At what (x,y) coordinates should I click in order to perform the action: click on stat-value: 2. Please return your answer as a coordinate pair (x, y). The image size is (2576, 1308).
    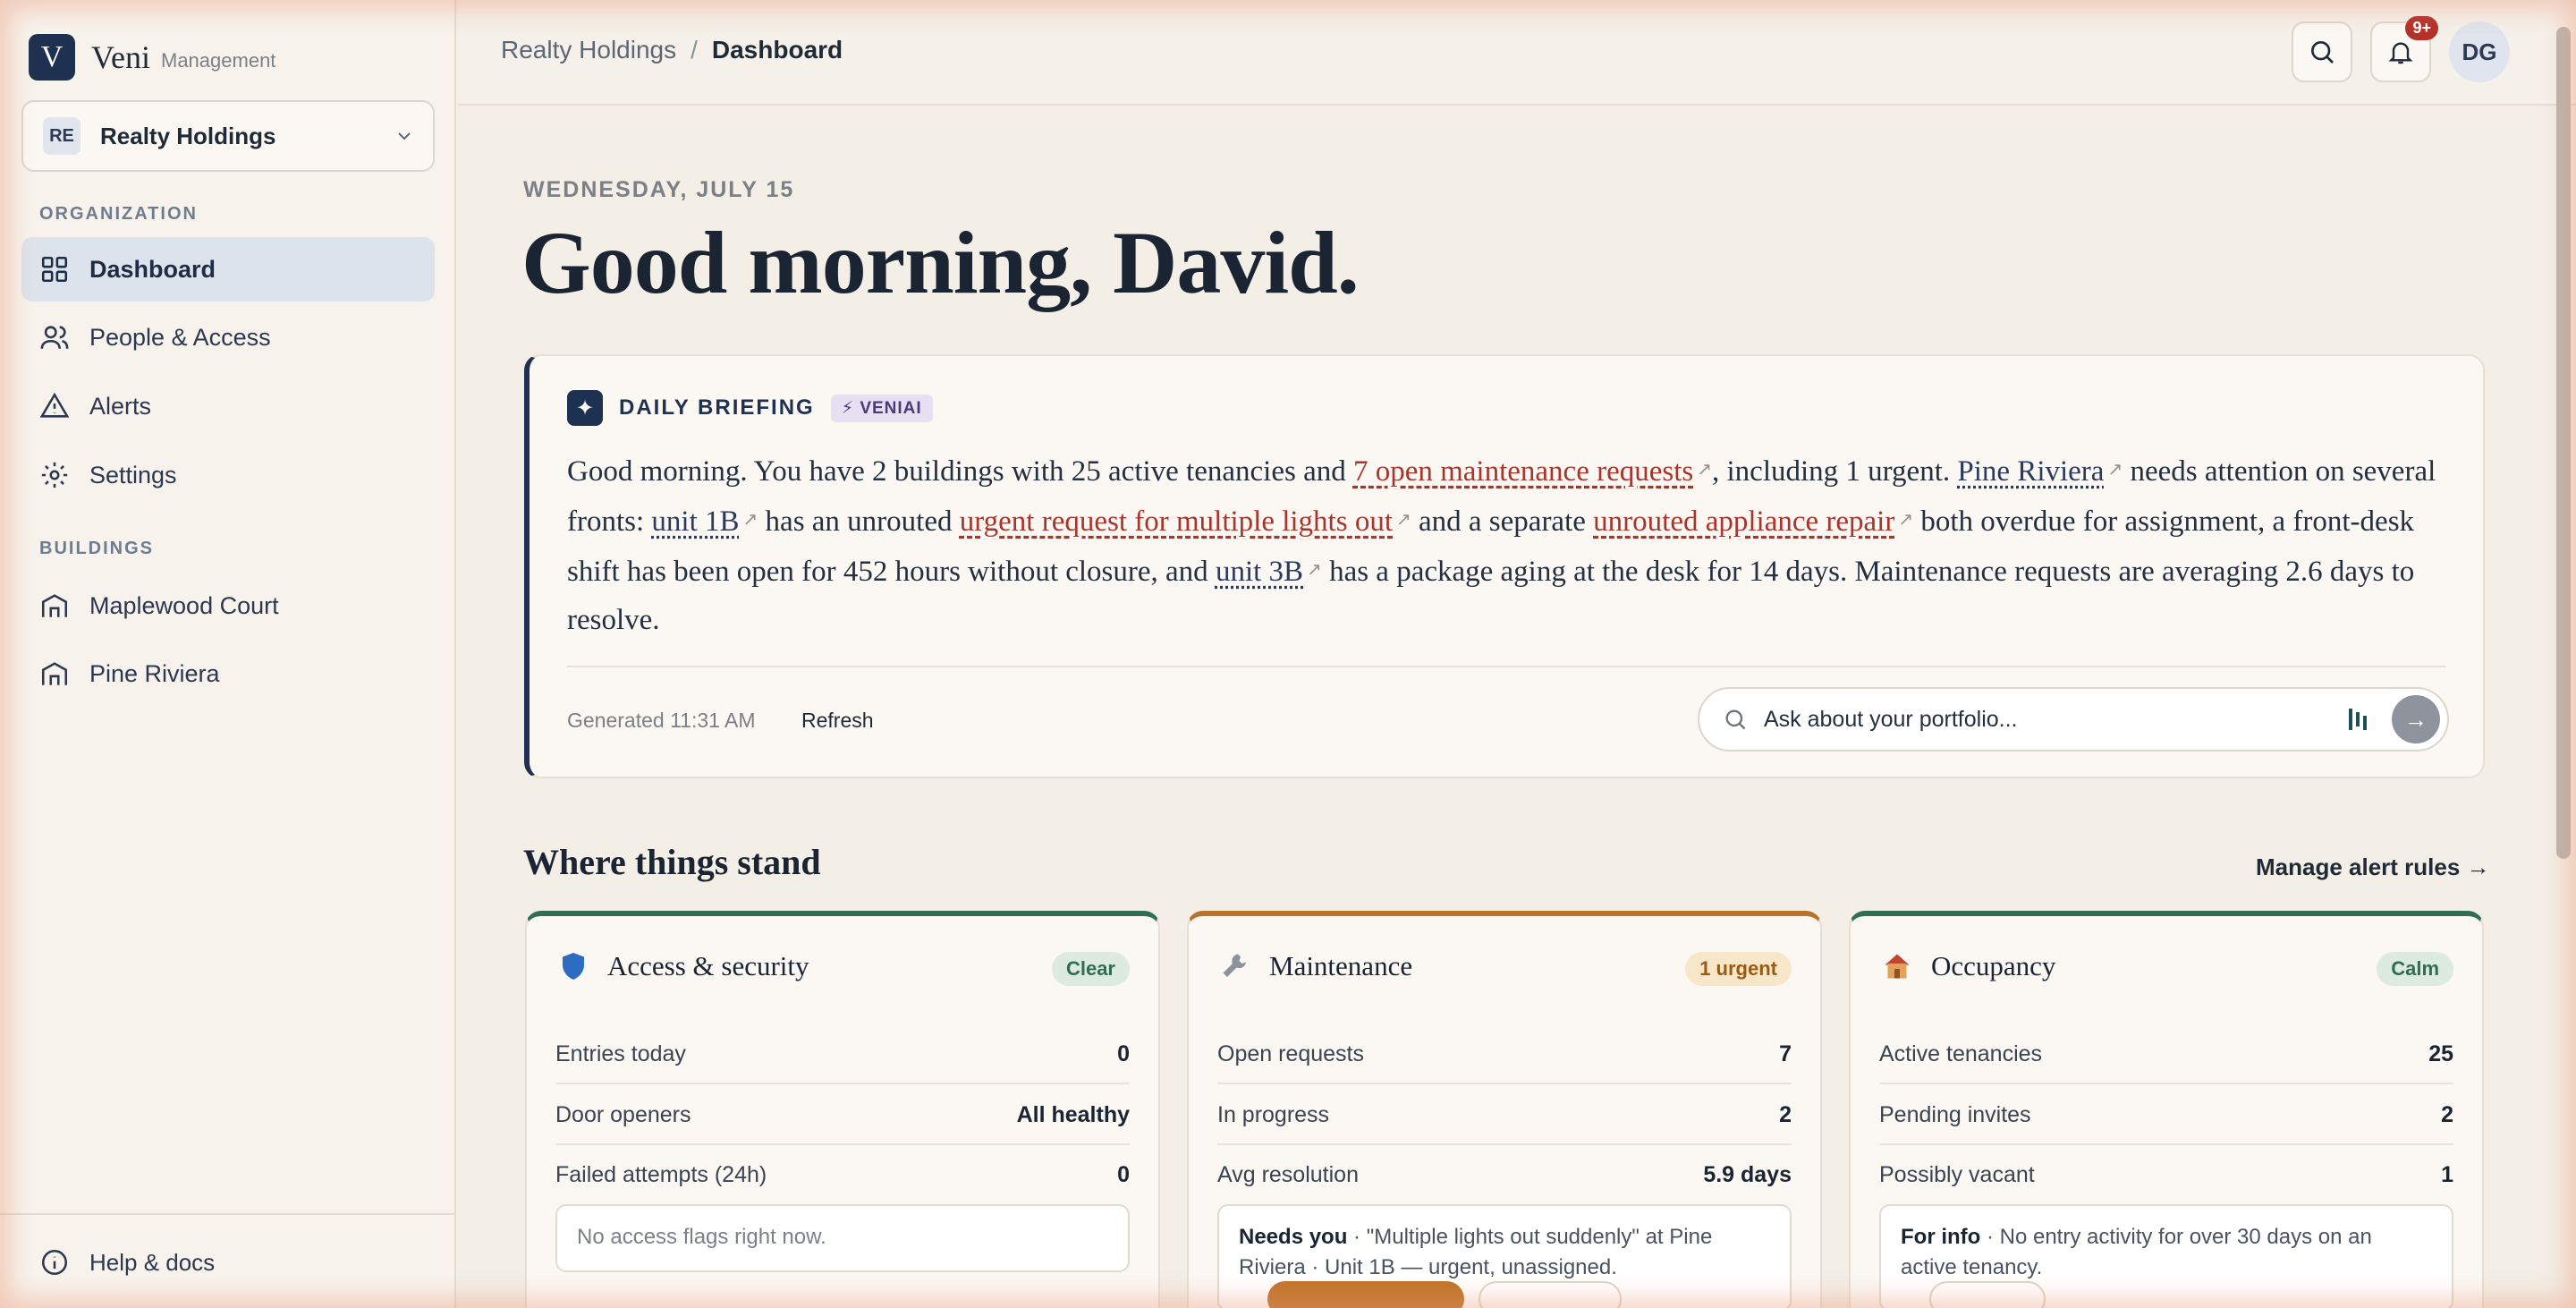
    Looking at the image, I should click on (2447, 1114).